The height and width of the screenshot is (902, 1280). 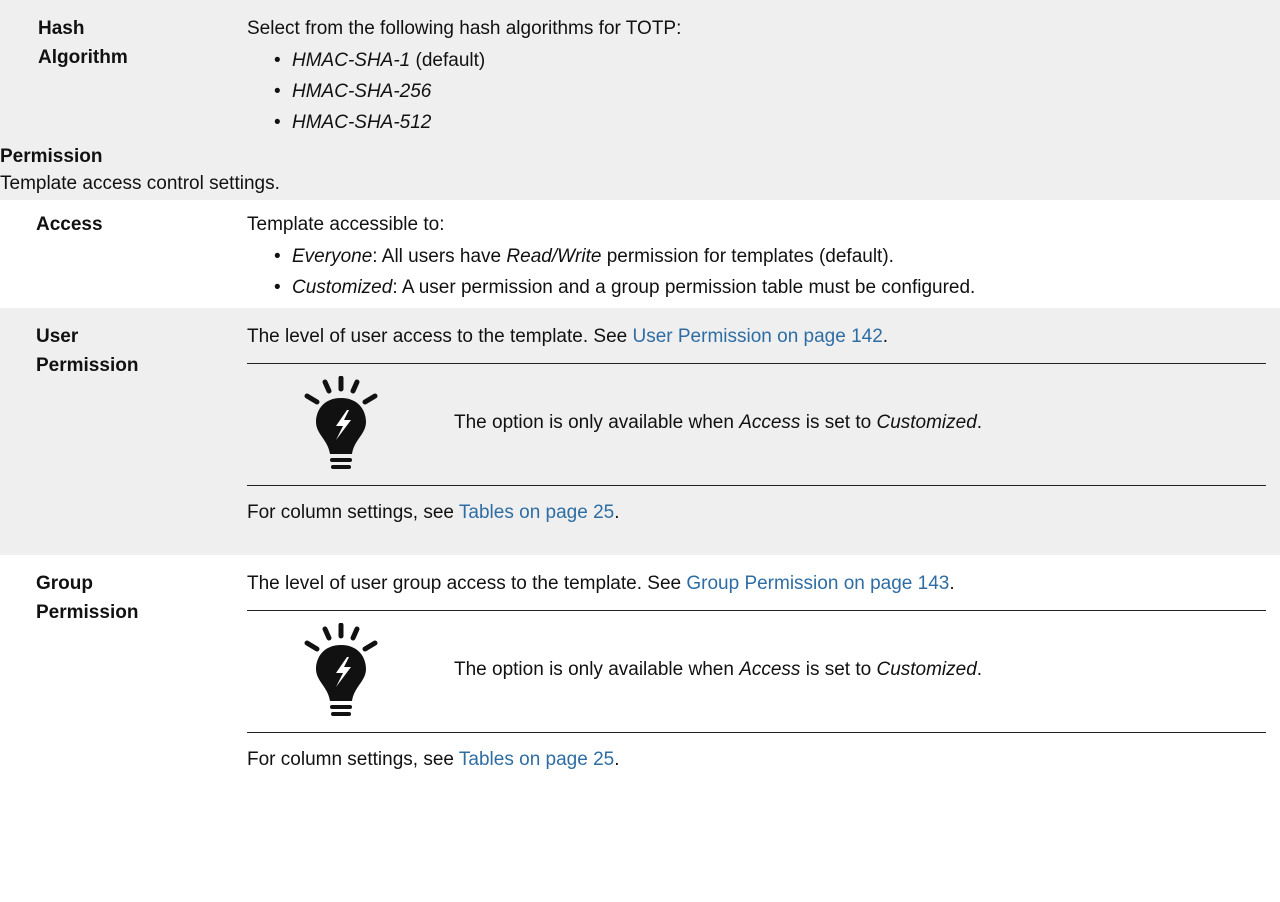 I want to click on list-item: HMAC-SHA-256, so click(x=756, y=91).